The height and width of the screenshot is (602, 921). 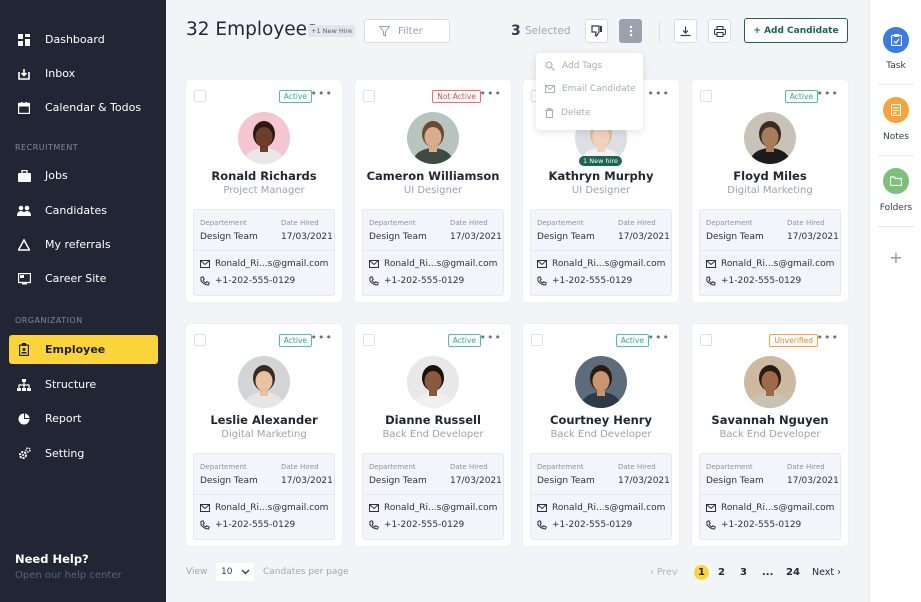 I want to click on tag-search-icon, so click(x=550, y=66).